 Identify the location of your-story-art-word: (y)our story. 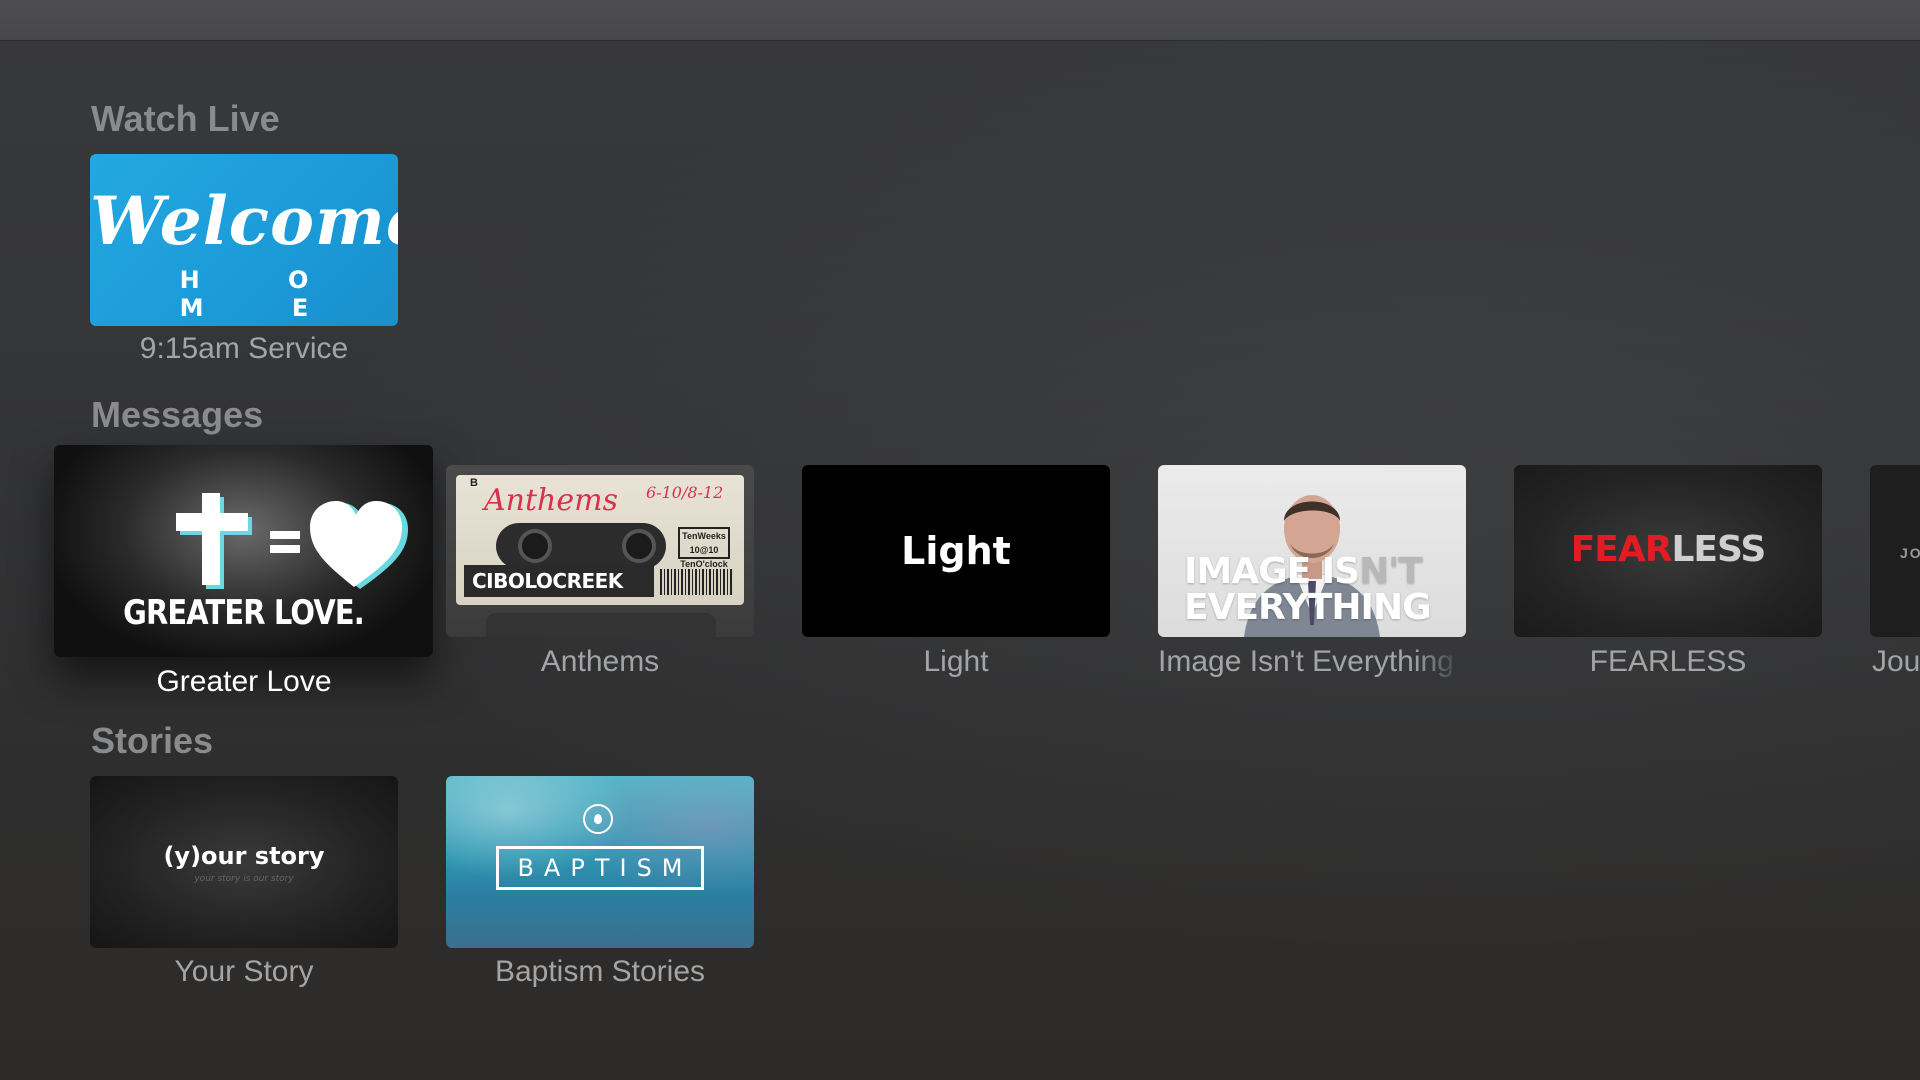
(244, 856).